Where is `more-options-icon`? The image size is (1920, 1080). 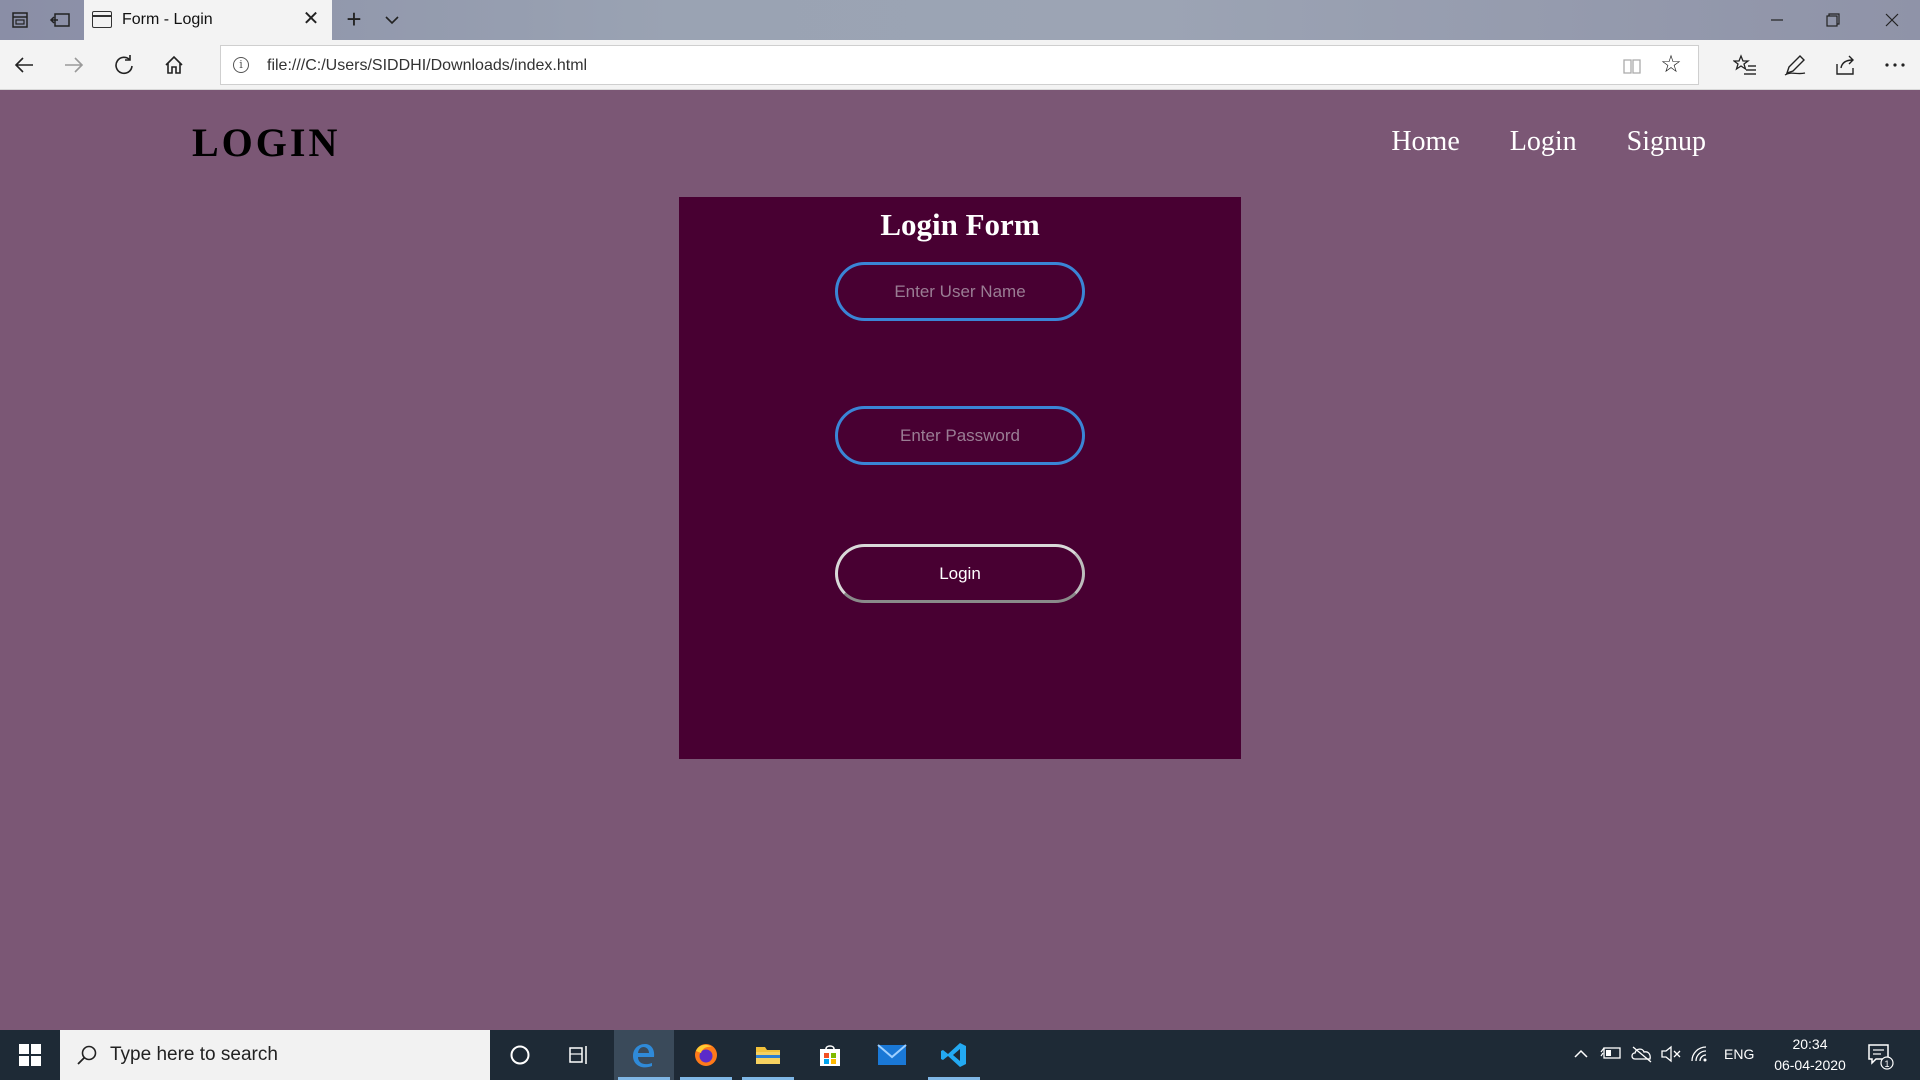 more-options-icon is located at coordinates (1895, 65).